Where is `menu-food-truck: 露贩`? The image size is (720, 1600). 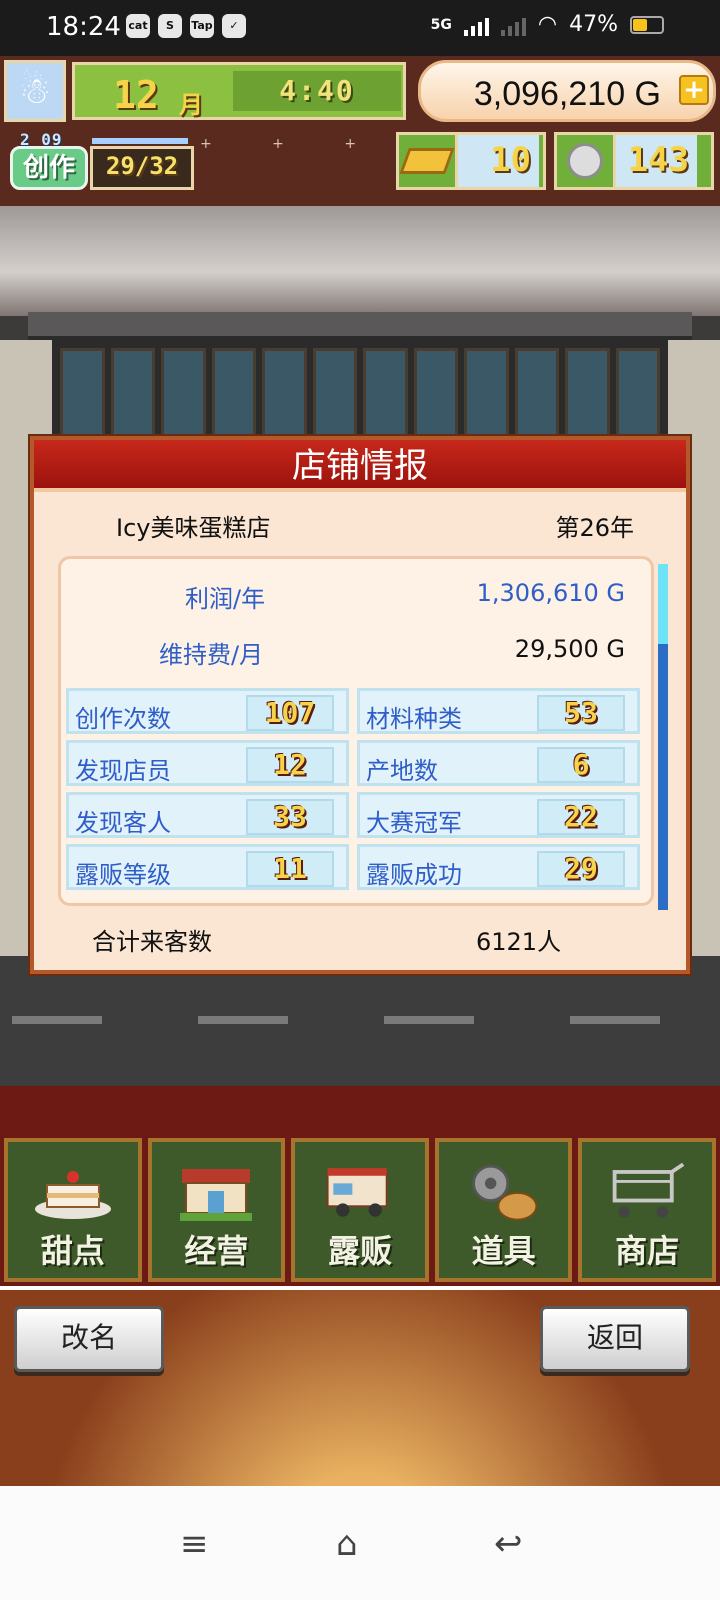
menu-food-truck: 露贩 is located at coordinates (360, 1210).